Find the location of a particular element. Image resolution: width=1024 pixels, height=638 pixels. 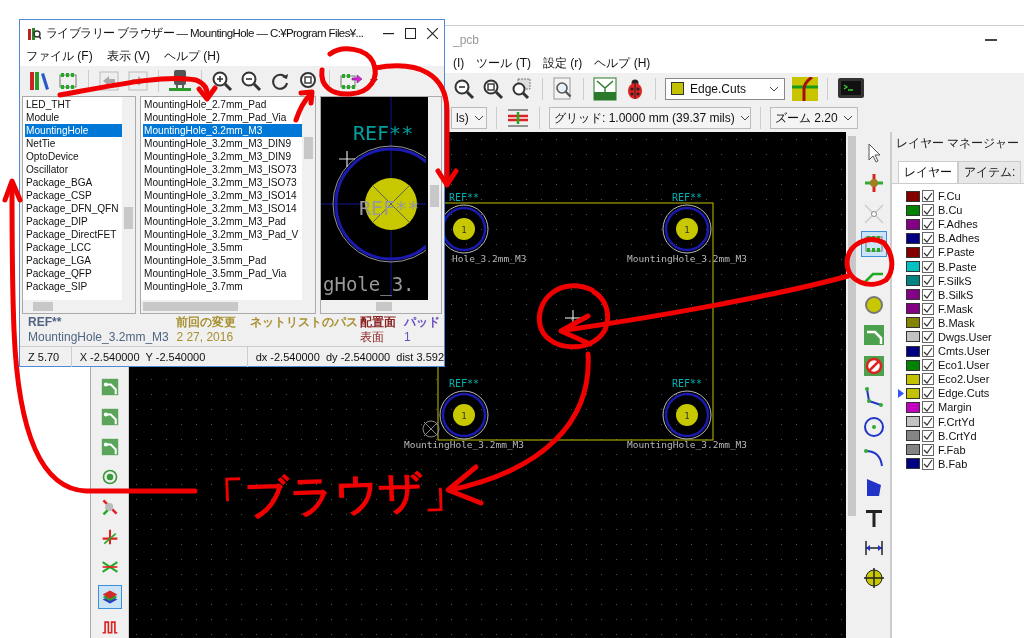

footprint-value-label: Hole_3.2mm_M3 is located at coordinates (489, 258).